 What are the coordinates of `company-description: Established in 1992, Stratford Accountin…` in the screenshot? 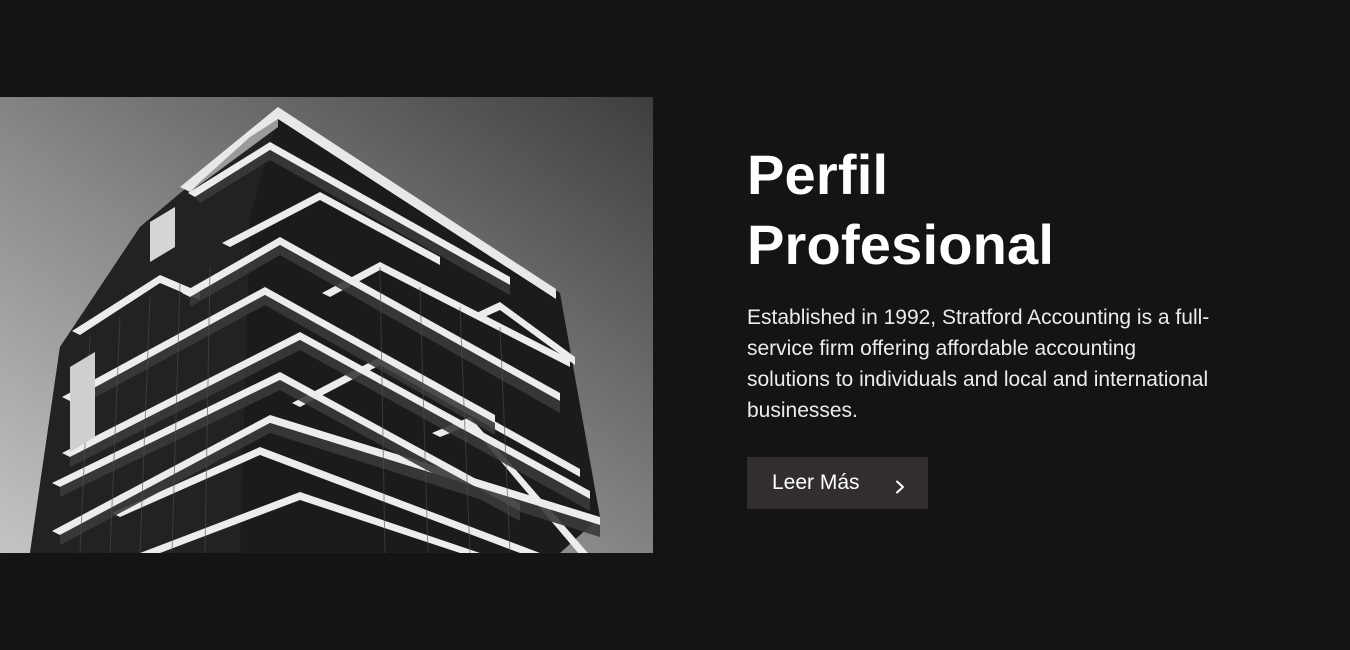 It's located at (978, 364).